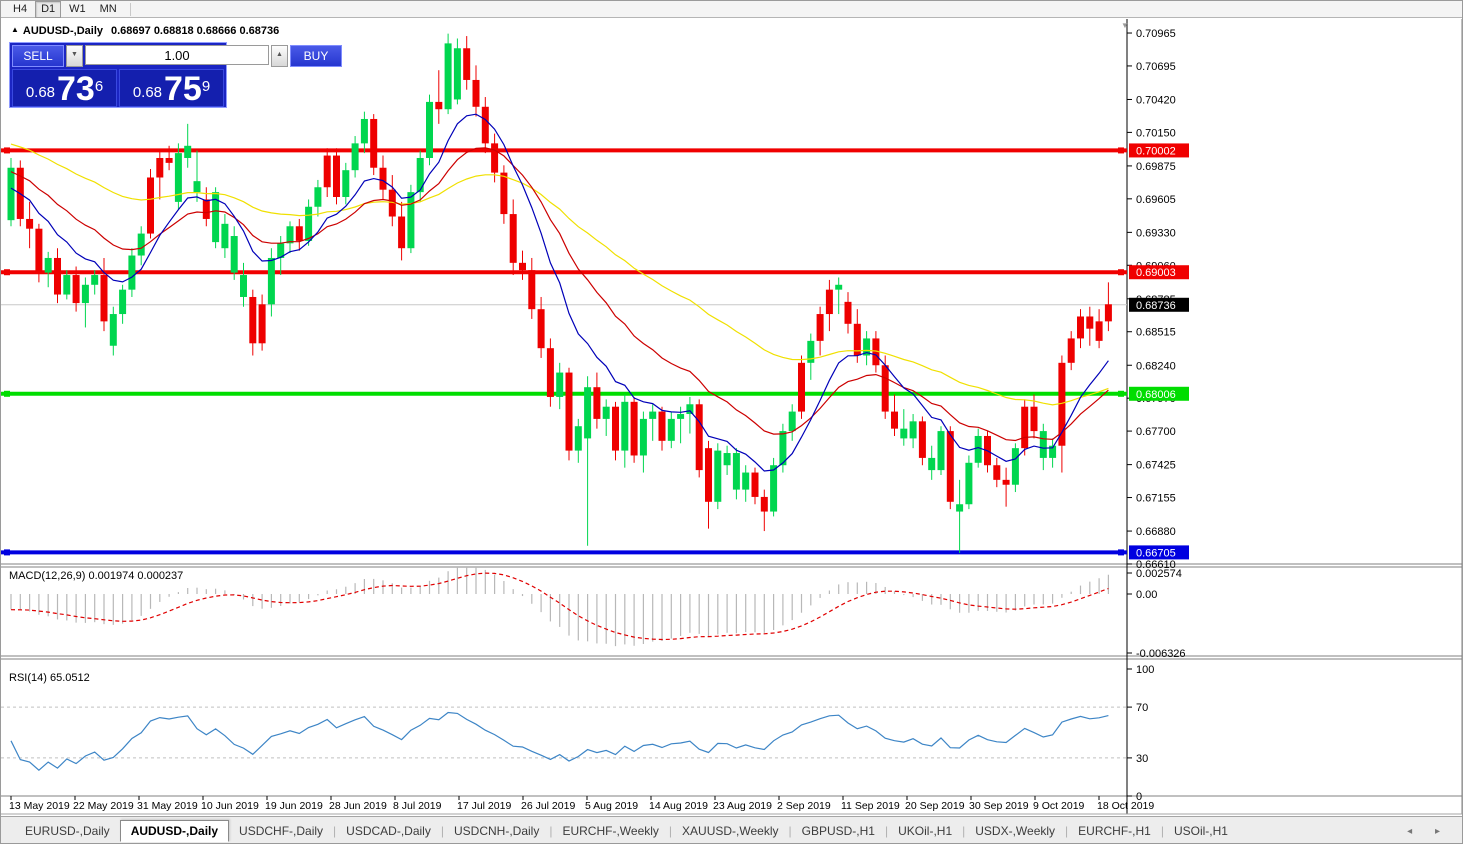 This screenshot has height=844, width=1463. Describe the element at coordinates (39, 806) in the screenshot. I see `svg-text: 13 May 2019` at that location.